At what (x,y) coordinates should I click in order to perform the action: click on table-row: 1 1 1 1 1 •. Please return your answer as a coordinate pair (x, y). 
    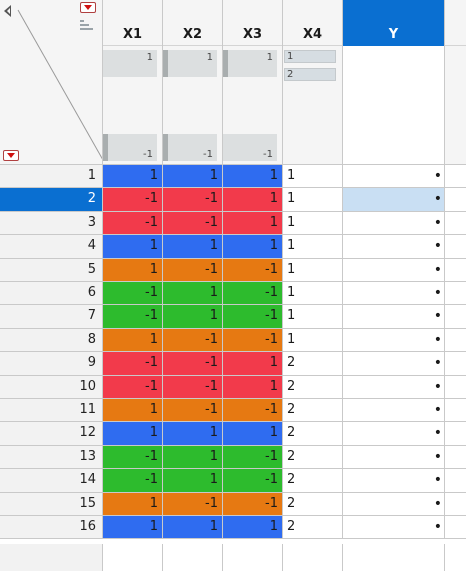
    Looking at the image, I should click on (233, 177).